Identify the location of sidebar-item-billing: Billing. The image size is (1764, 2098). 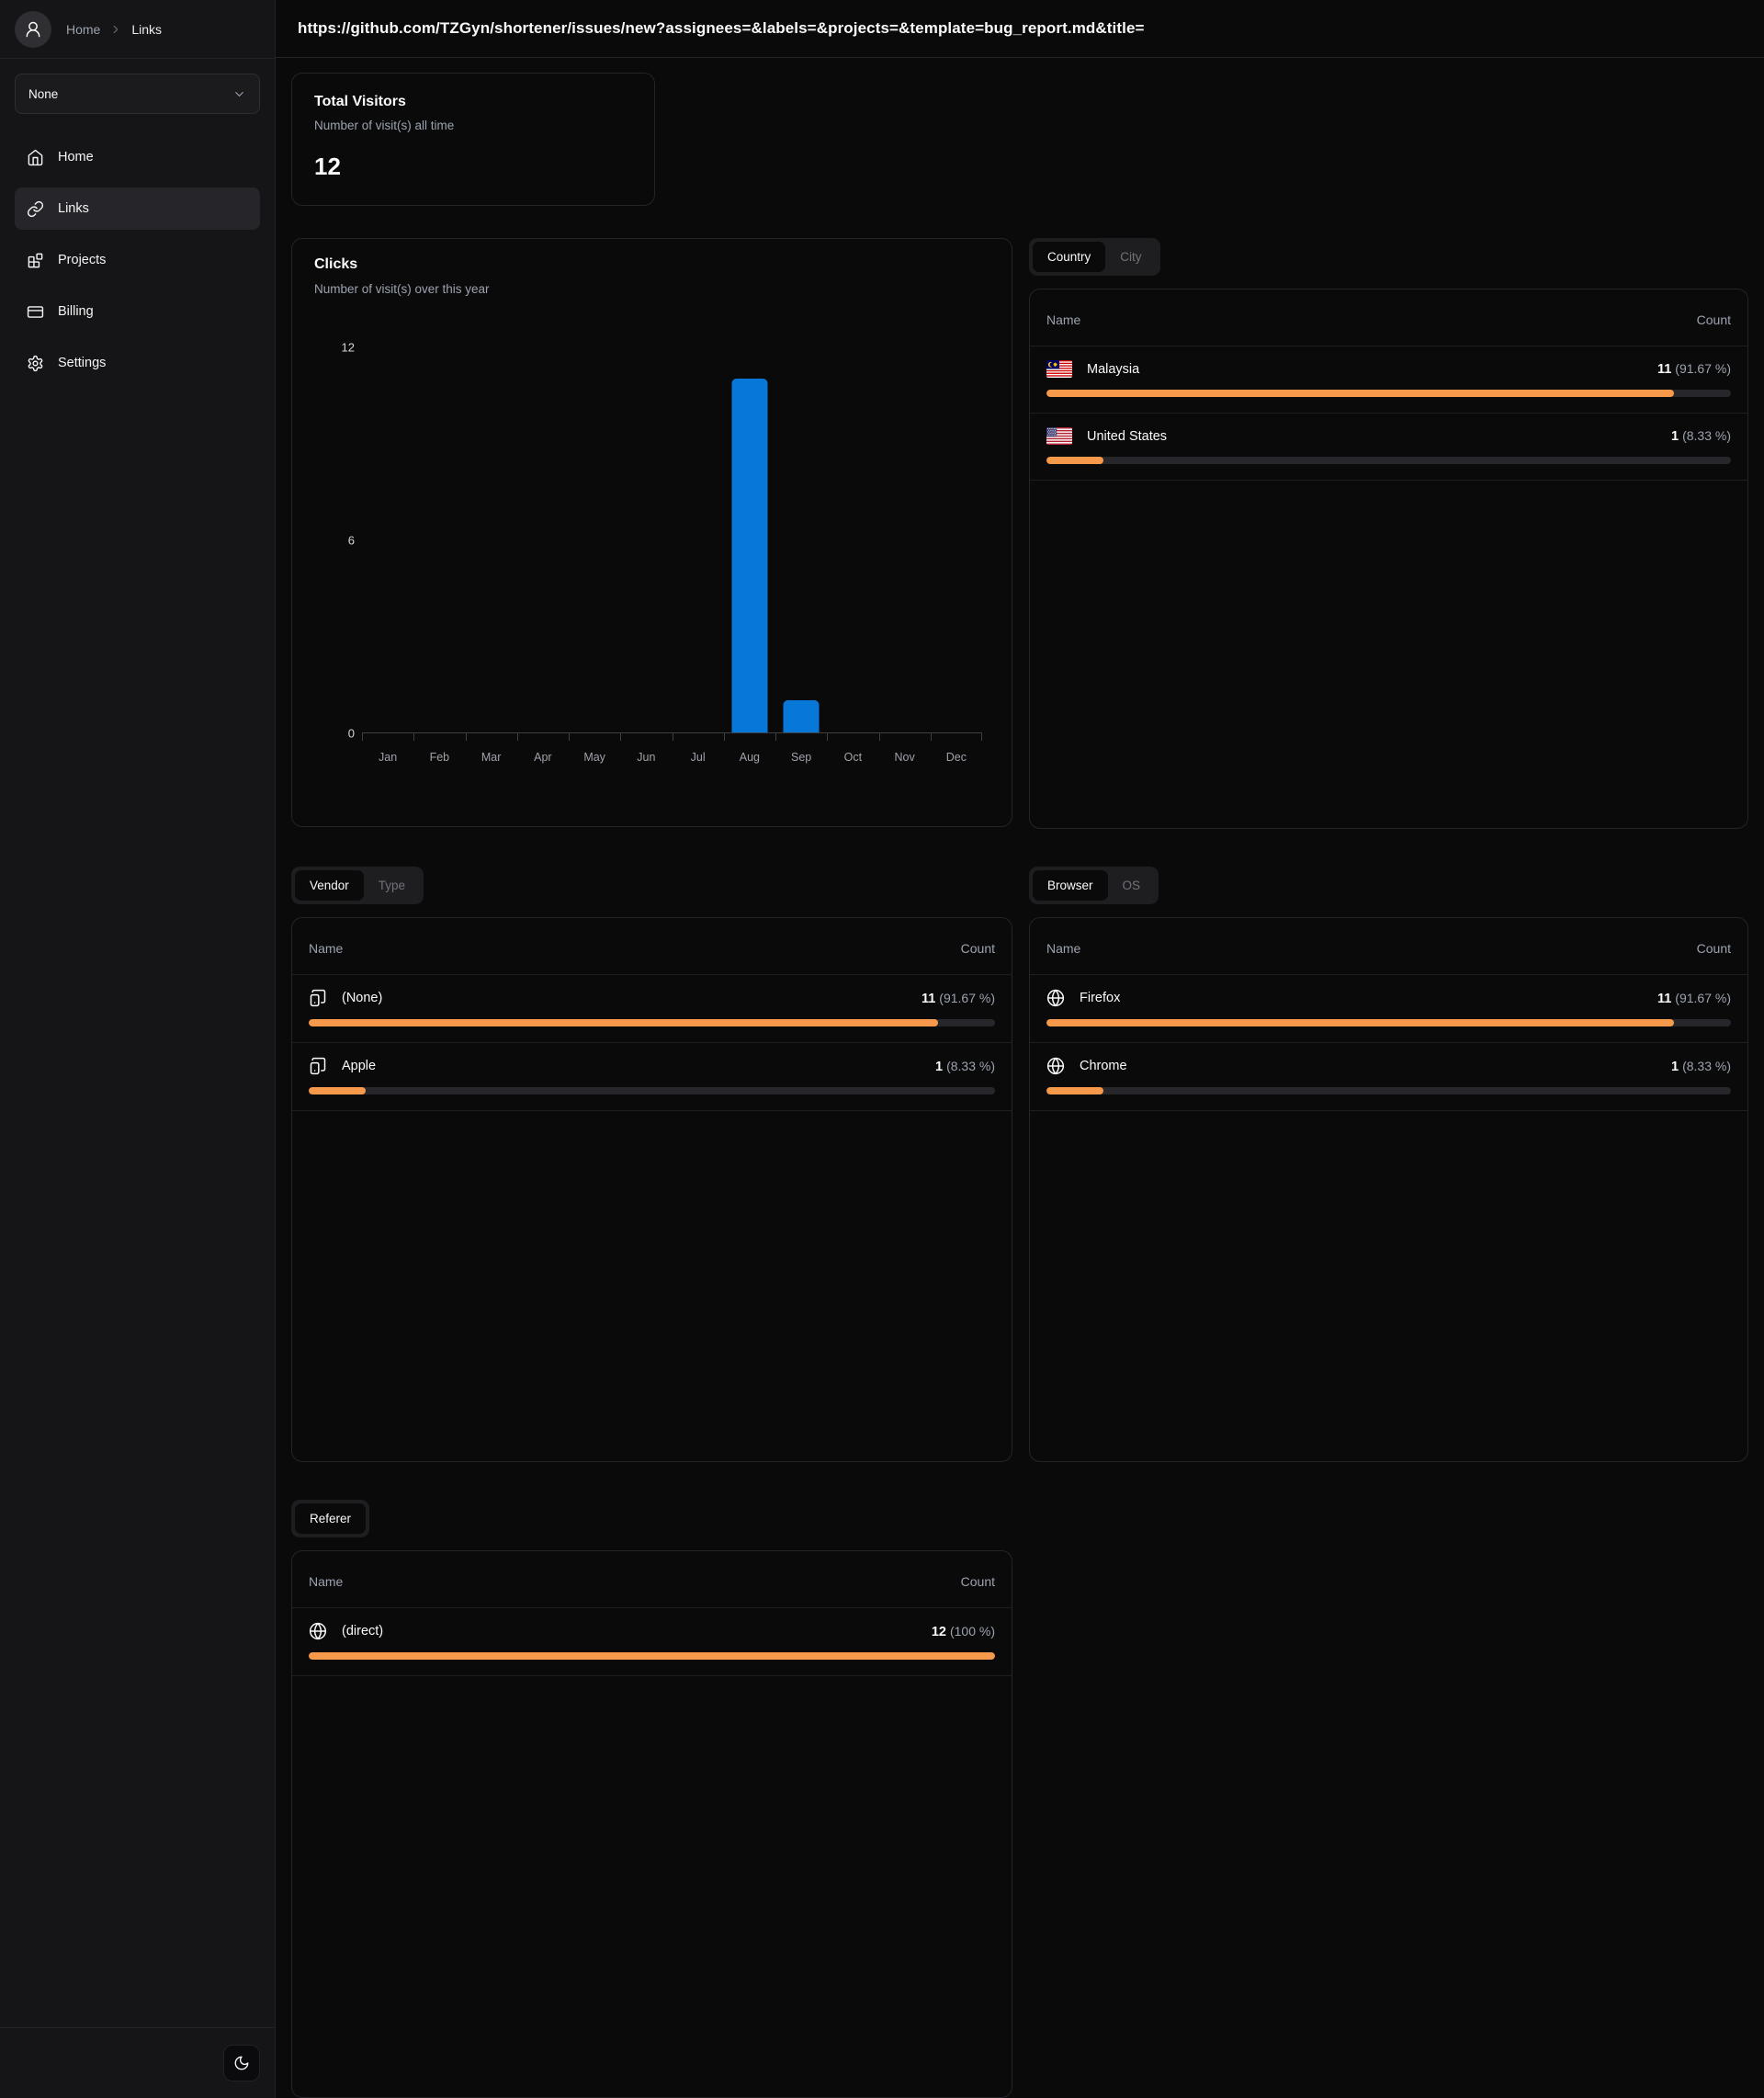
(137, 311).